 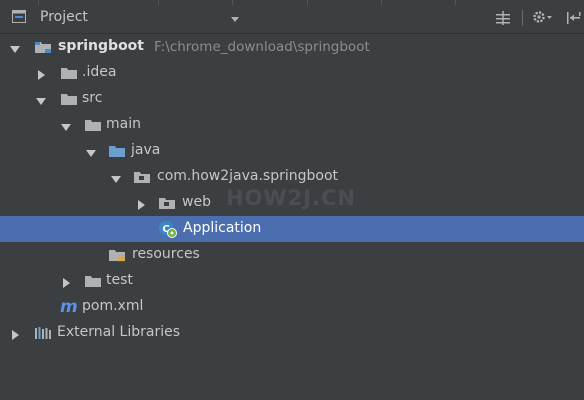 What do you see at coordinates (235, 17) in the screenshot?
I see `chevron-down-icon` at bounding box center [235, 17].